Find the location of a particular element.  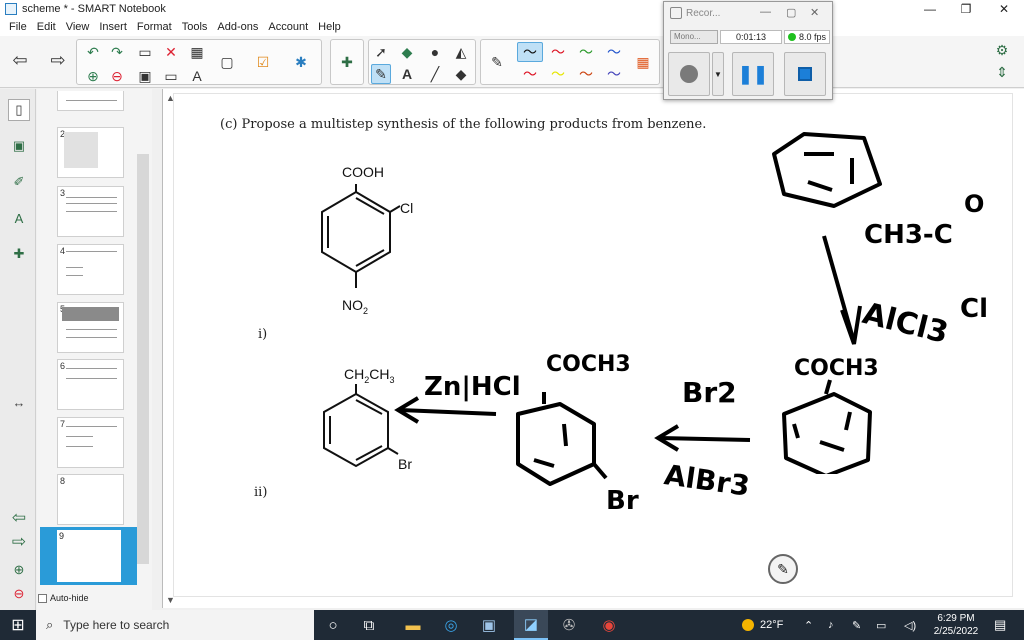

maximize-button: ❐ is located at coordinates (966, 9).